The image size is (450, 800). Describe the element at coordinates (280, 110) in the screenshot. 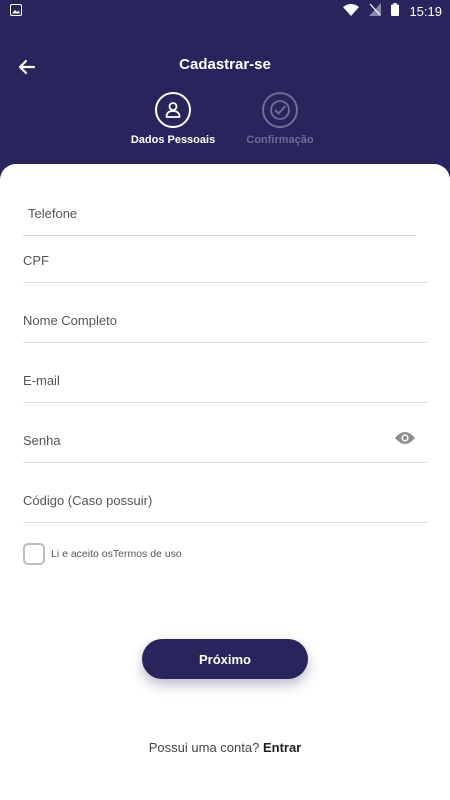

I see `check-circle-icon` at that location.